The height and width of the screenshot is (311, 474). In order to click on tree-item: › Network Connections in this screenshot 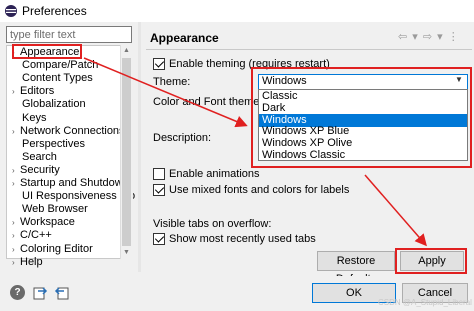, I will do `click(68, 131)`.